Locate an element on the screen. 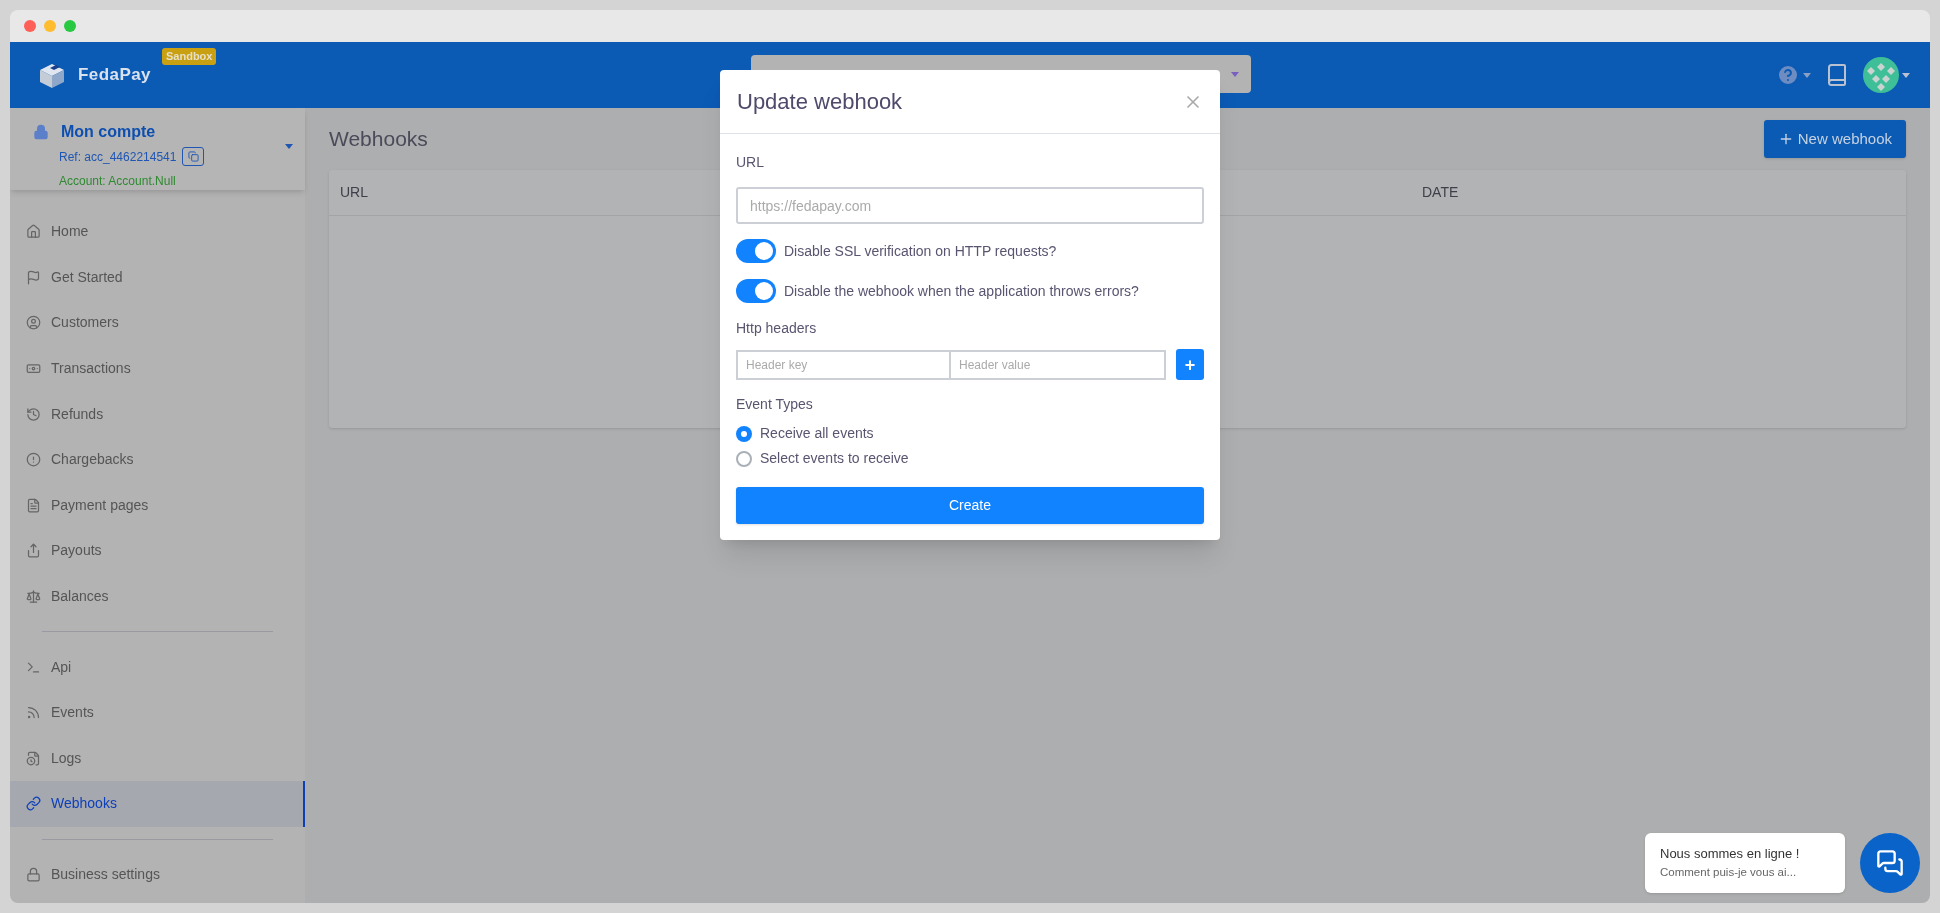 The height and width of the screenshot is (913, 1940). sidebar-item: Home is located at coordinates (157, 232).